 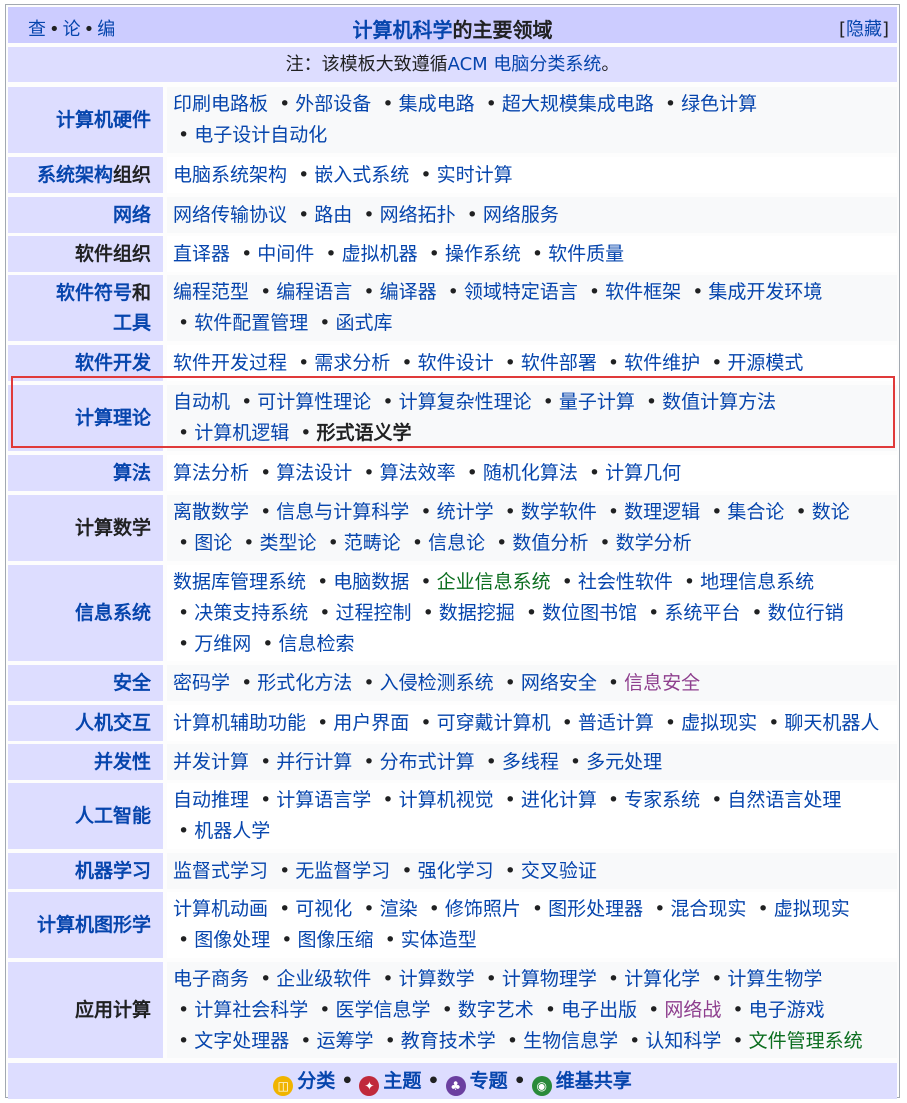 I want to click on list-item-link: 软件框架, so click(x=643, y=292).